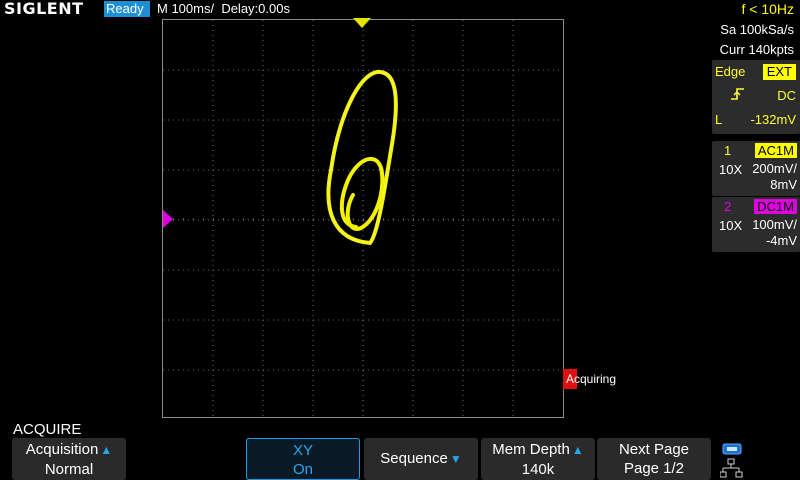 The height and width of the screenshot is (480, 800). I want to click on channel-2-number: 2, so click(728, 206).